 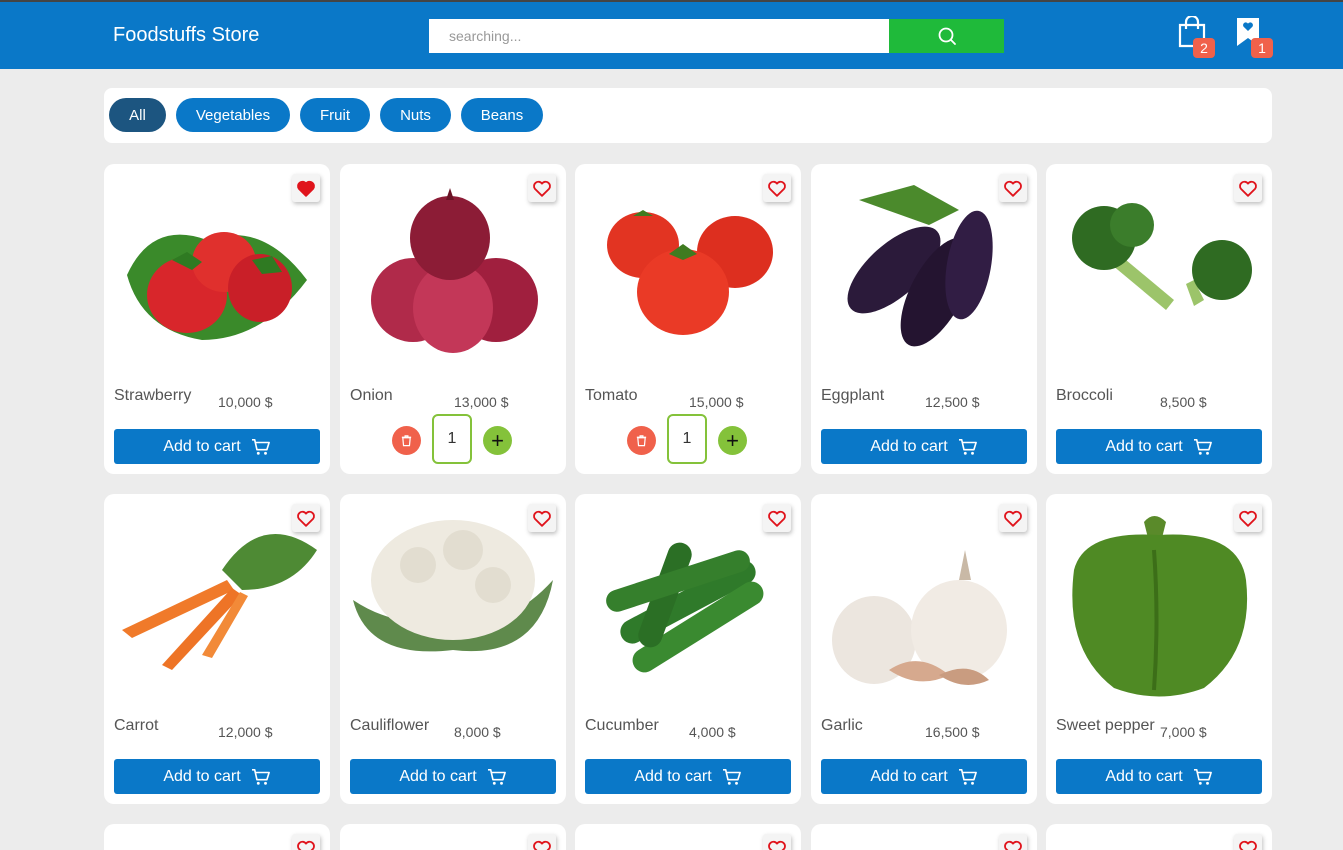 I want to click on product-name: Strawberry, so click(x=153, y=395).